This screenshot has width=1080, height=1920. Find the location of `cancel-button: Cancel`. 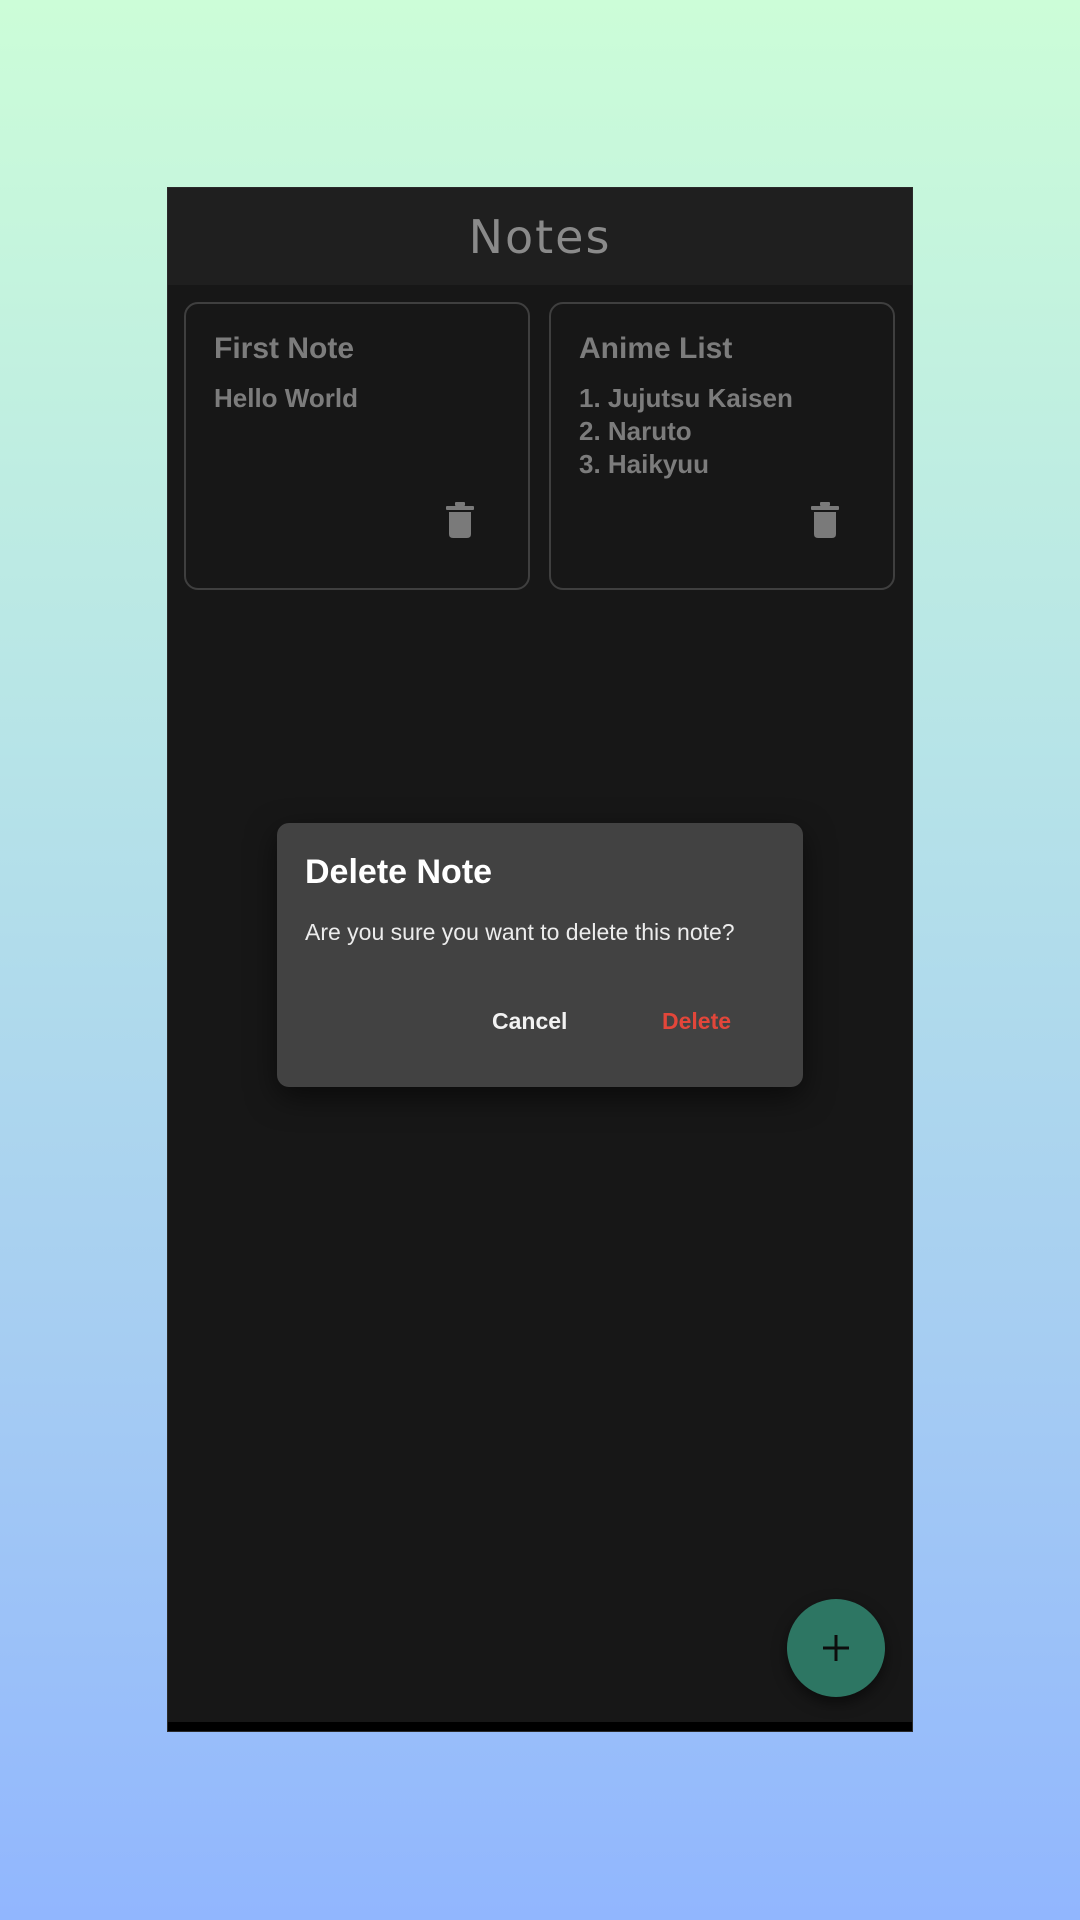

cancel-button: Cancel is located at coordinates (529, 1021).